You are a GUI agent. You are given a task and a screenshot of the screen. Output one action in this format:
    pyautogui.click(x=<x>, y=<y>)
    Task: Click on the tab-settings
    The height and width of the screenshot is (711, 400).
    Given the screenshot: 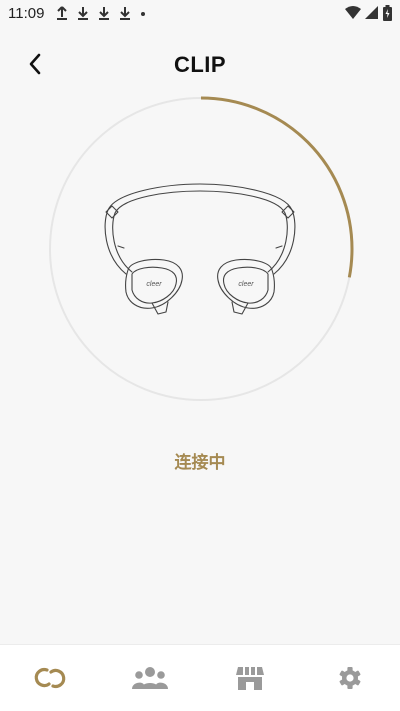 What is the action you would take?
    pyautogui.click(x=350, y=678)
    